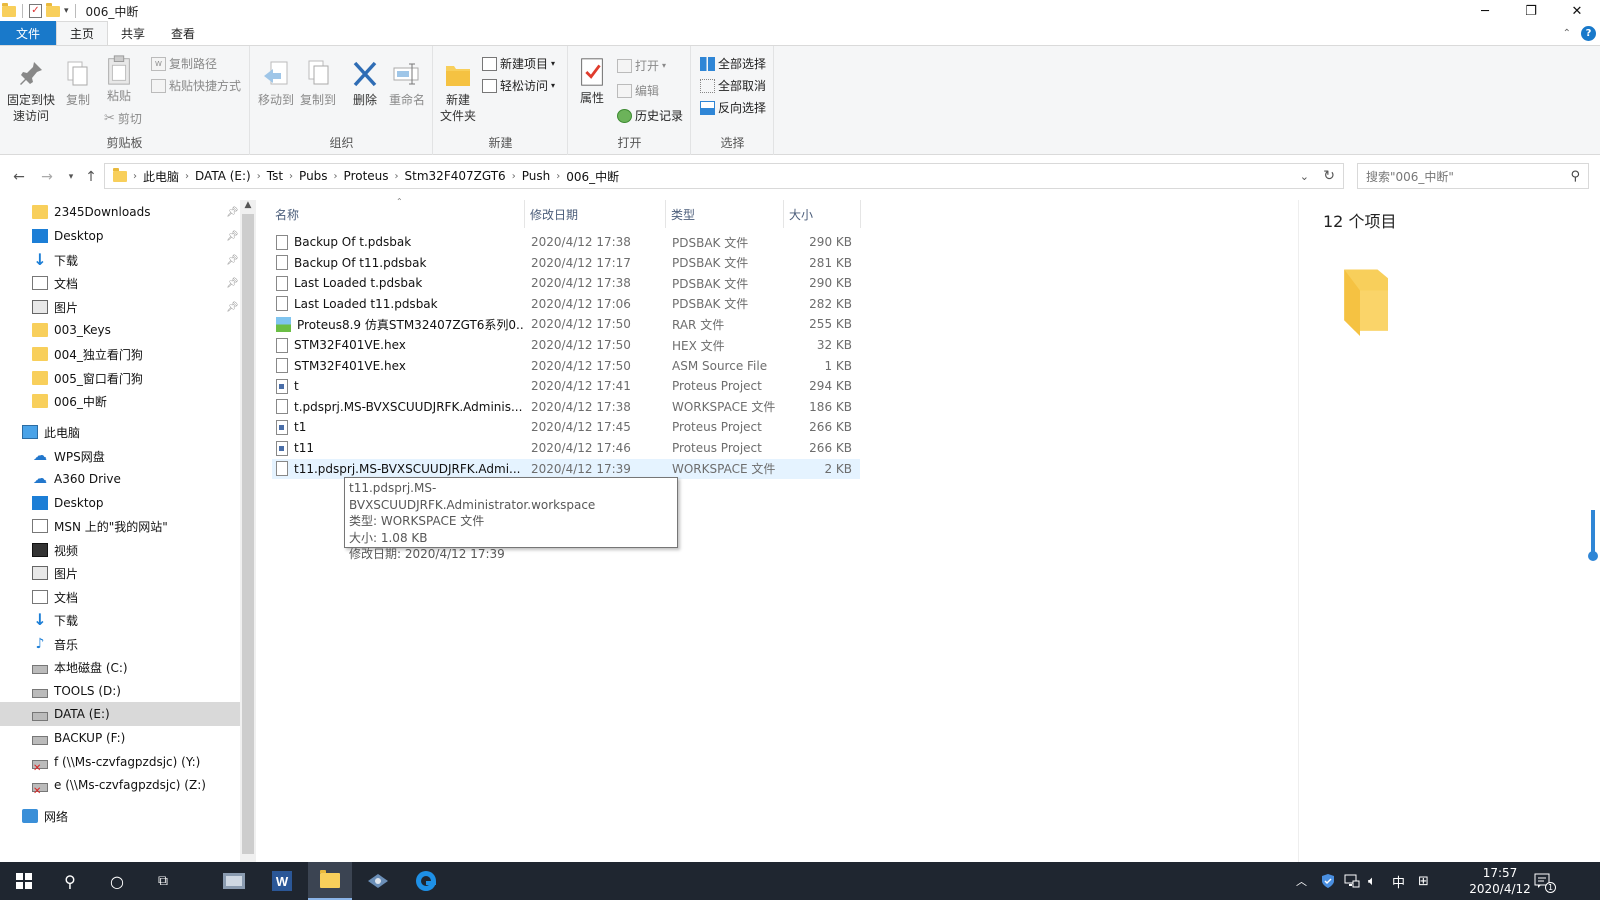  What do you see at coordinates (53, 9) in the screenshot?
I see `new-folder-quick-icon` at bounding box center [53, 9].